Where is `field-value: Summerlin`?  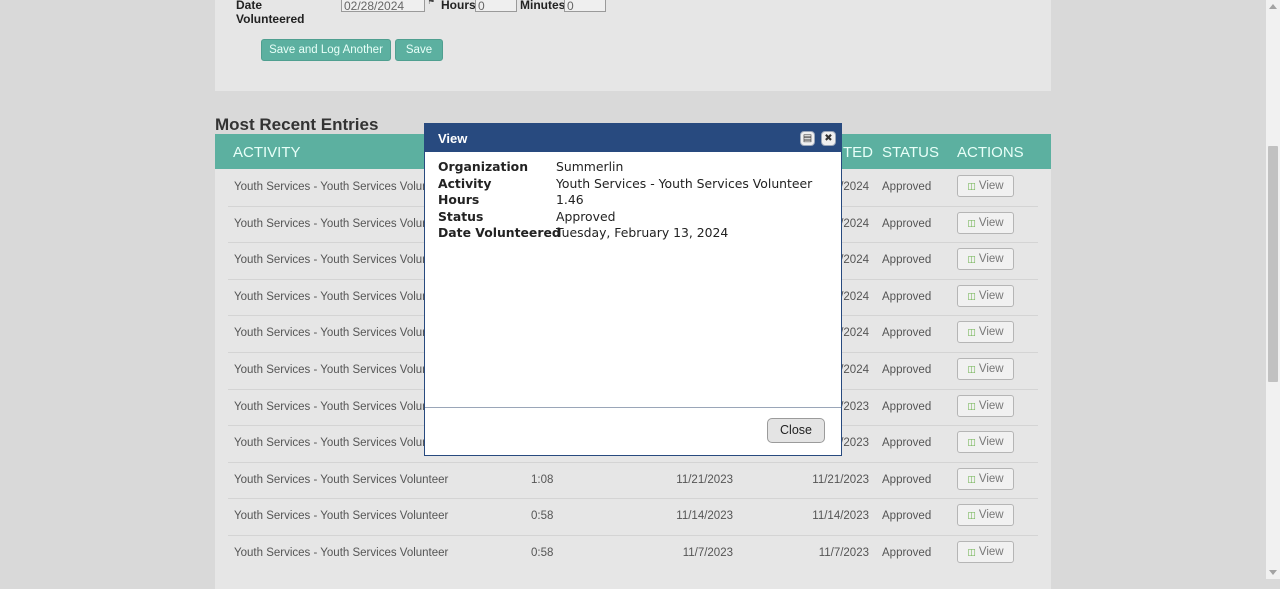 field-value: Summerlin is located at coordinates (590, 166).